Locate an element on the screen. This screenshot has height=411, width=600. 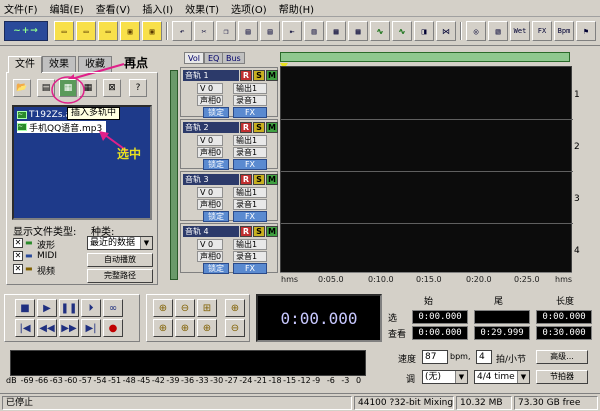
view-length-field: 0:30.000 is located at coordinates (564, 333).